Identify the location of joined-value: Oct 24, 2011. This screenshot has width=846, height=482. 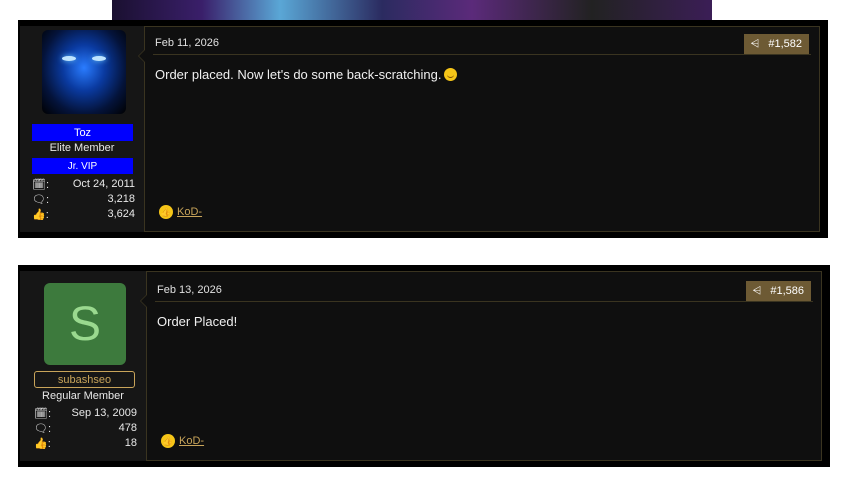
(103, 184).